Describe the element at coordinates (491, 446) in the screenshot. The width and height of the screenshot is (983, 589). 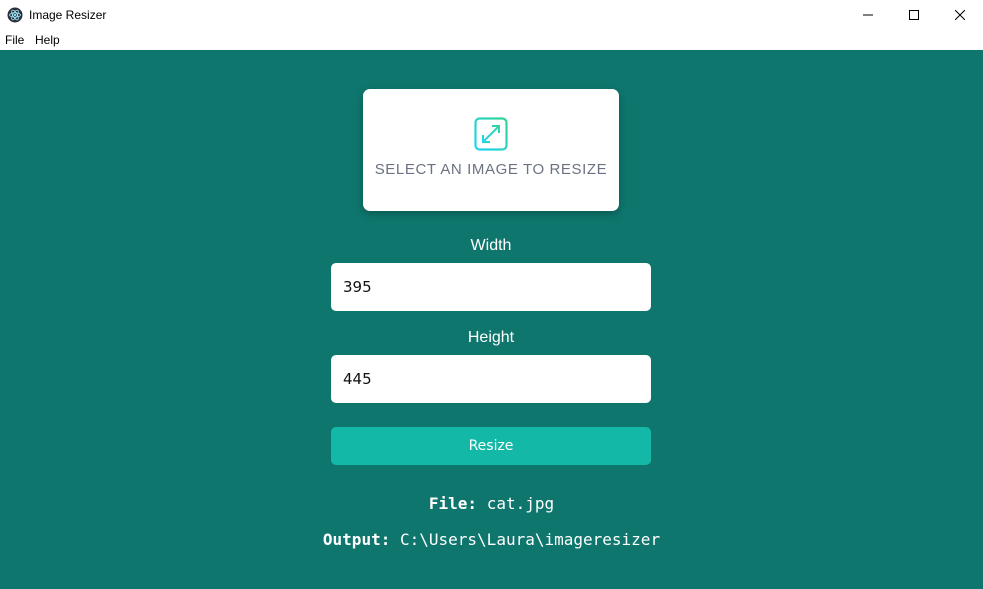
I see `resize-button: Resize` at that location.